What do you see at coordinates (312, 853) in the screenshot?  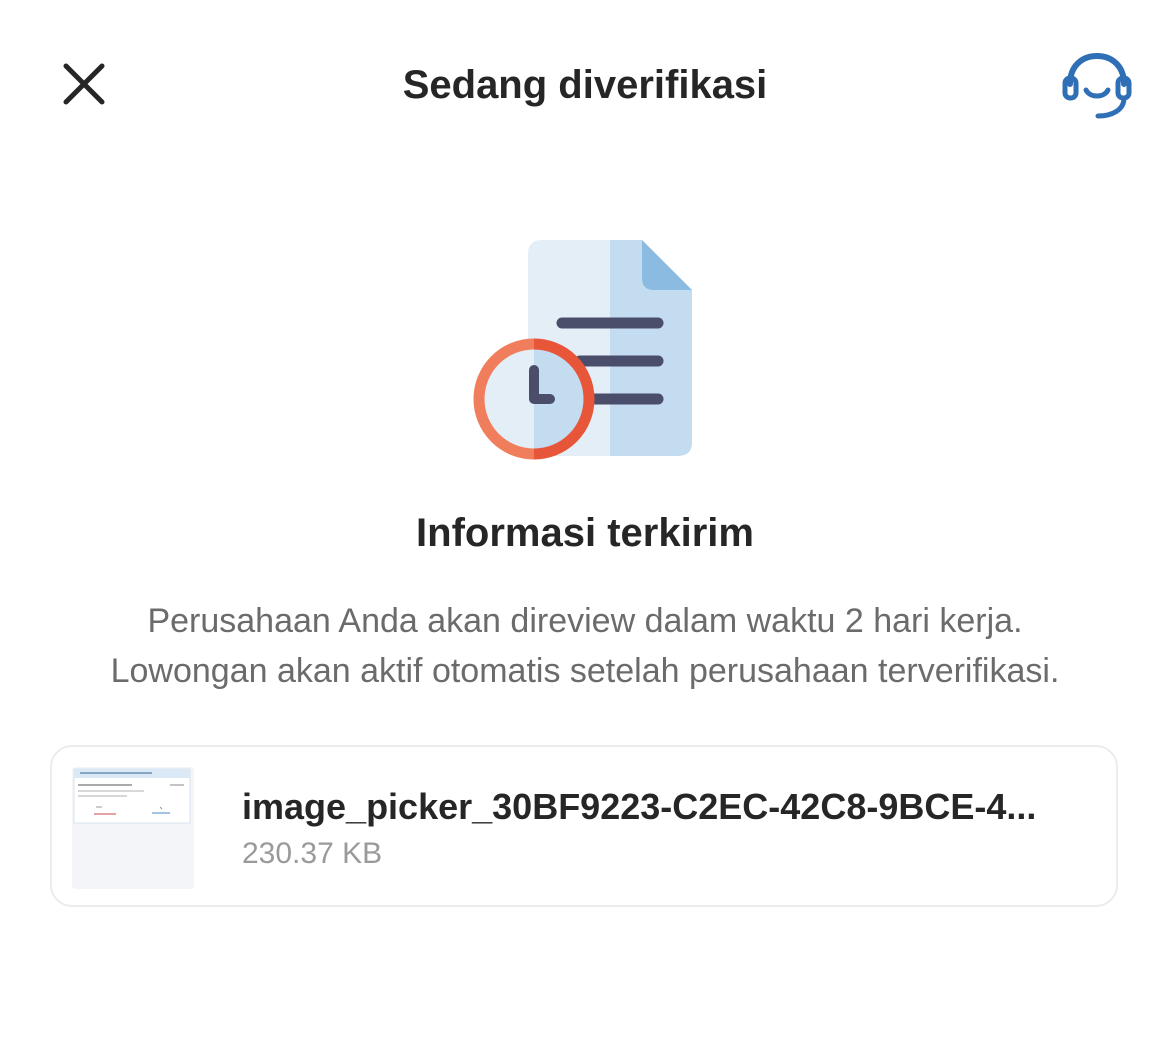 I see `file-size: 230.37 KB` at bounding box center [312, 853].